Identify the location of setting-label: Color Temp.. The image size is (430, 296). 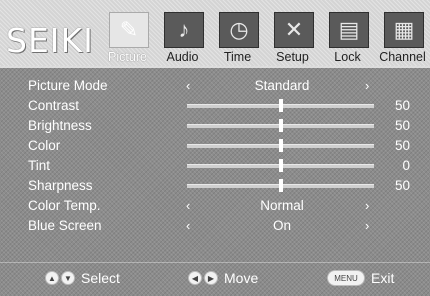
(64, 205).